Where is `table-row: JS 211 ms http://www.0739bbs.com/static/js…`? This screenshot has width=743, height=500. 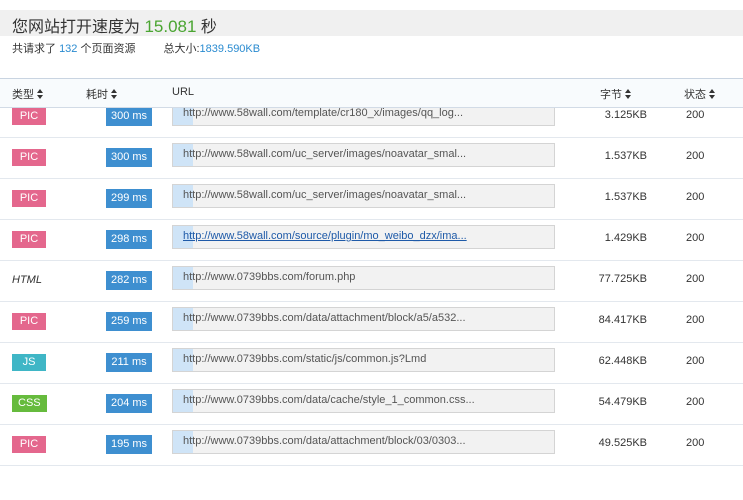
table-row: JS 211 ms http://www.0739bbs.com/static/js… is located at coordinates (371, 363).